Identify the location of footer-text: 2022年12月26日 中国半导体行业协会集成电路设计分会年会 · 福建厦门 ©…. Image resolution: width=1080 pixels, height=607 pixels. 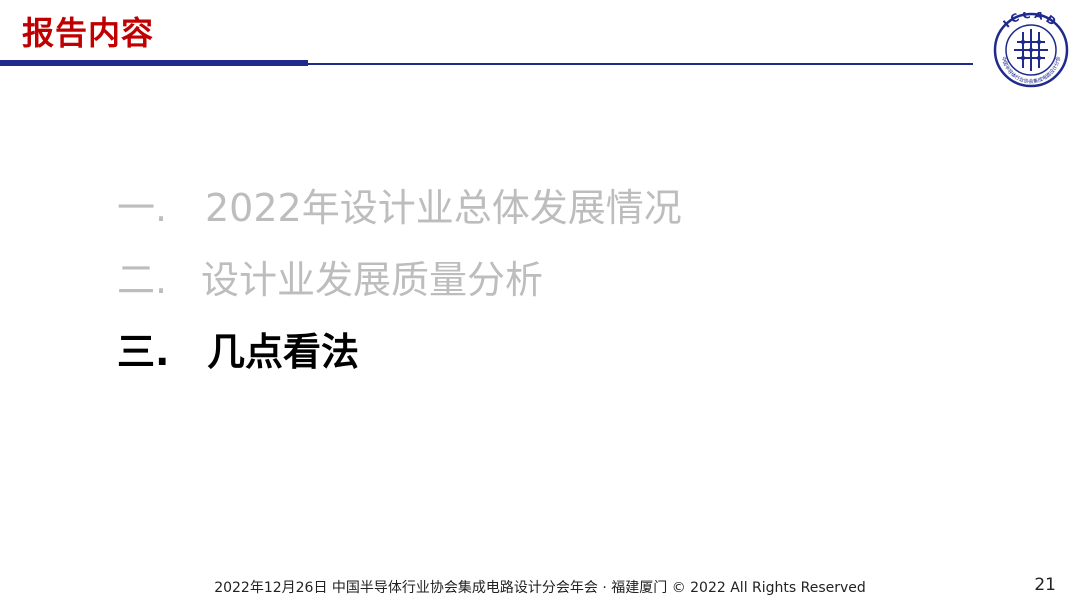
(540, 588).